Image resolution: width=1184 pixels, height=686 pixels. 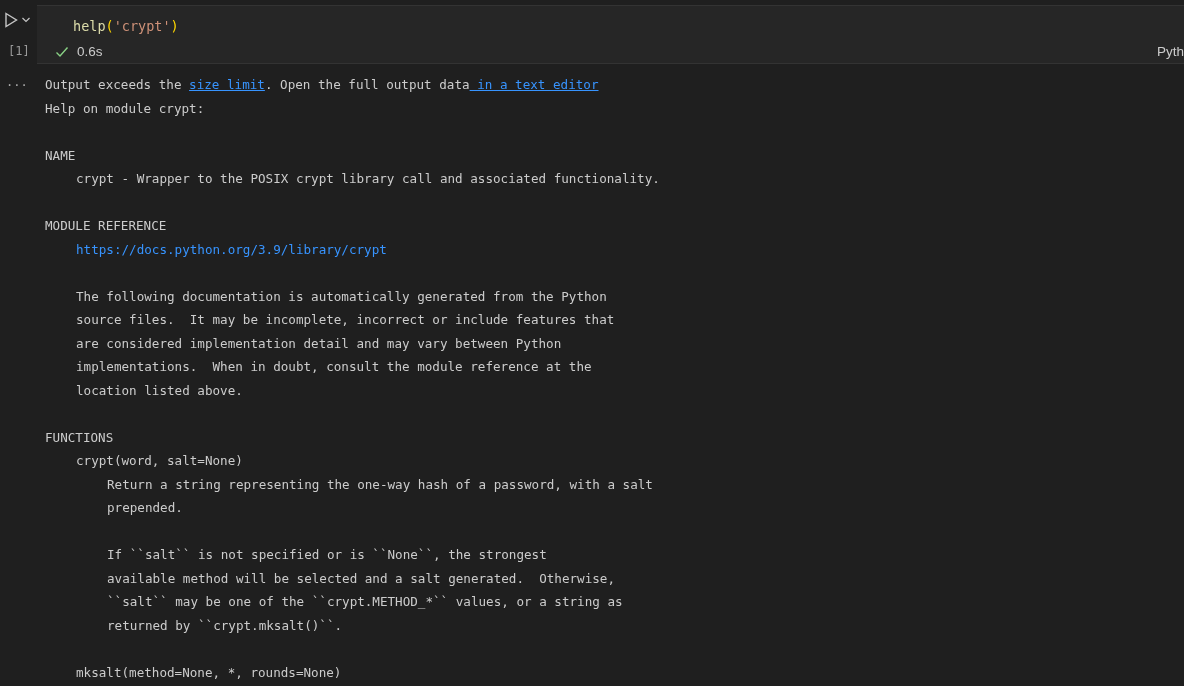 I want to click on output-line: location listed above., so click(x=159, y=390).